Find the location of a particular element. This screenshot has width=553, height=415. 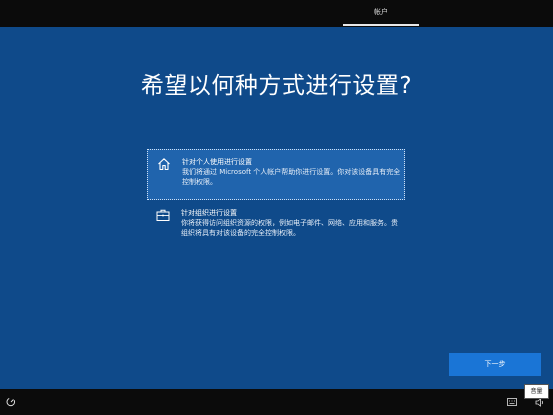

bottom-bar is located at coordinates (276, 402).